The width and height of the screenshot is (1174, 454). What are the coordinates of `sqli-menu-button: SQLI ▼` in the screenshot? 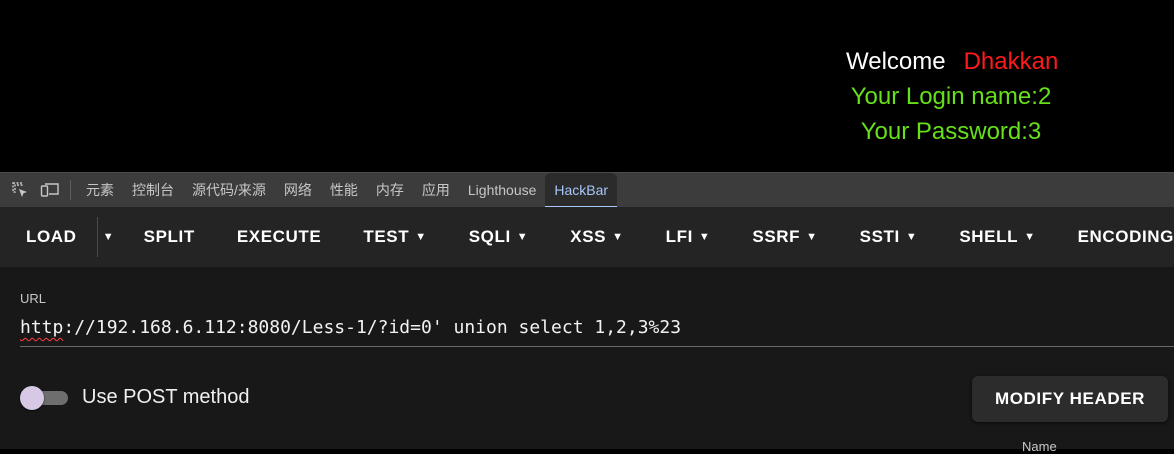 It's located at (499, 237).